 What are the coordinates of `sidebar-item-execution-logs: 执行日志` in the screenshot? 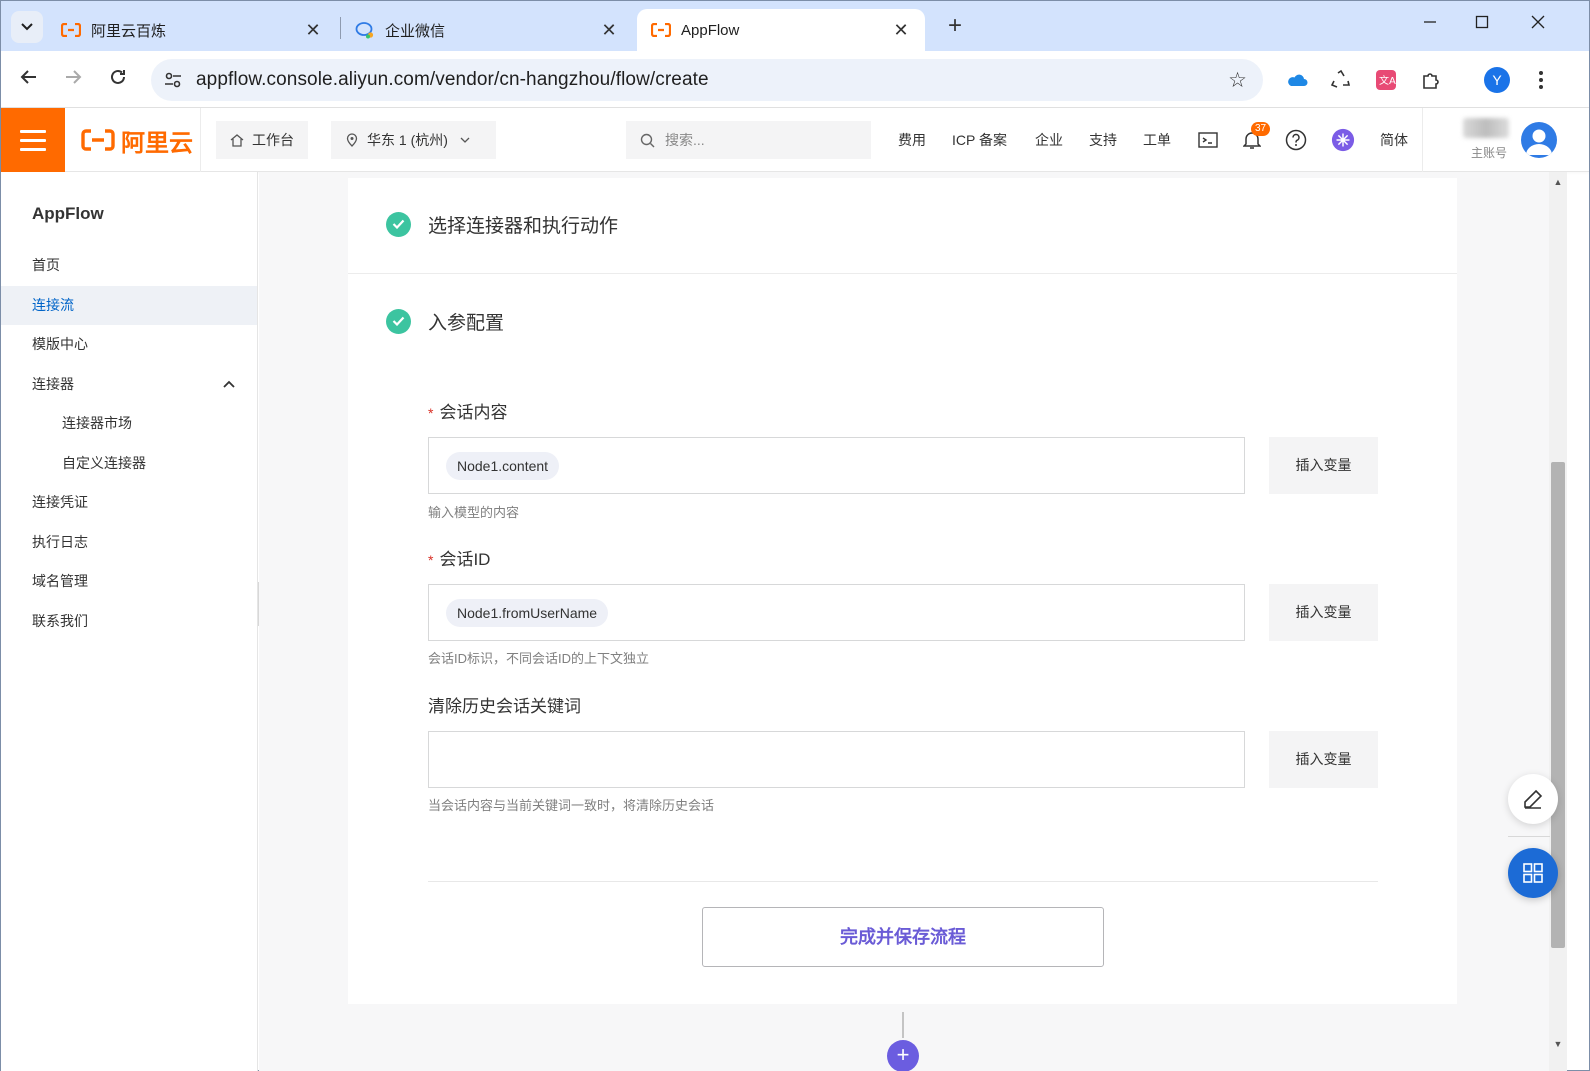 It's located at (129, 542).